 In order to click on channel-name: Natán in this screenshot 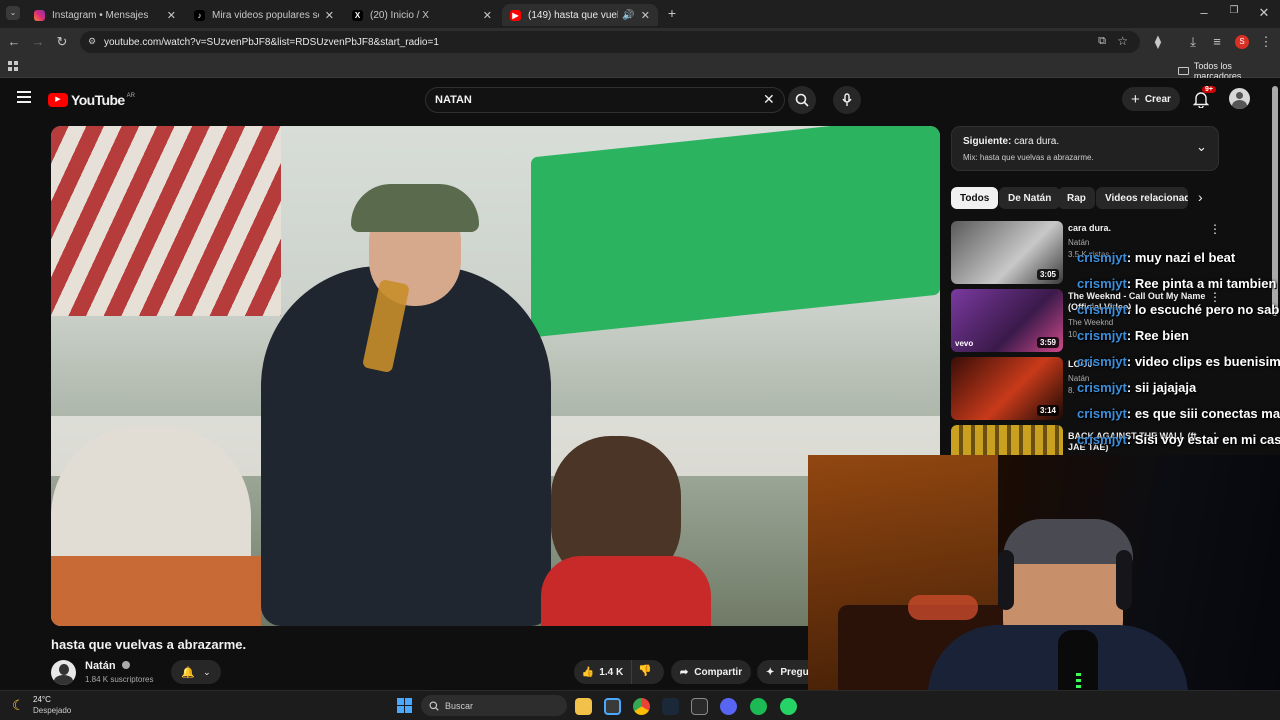, I will do `click(107, 666)`.